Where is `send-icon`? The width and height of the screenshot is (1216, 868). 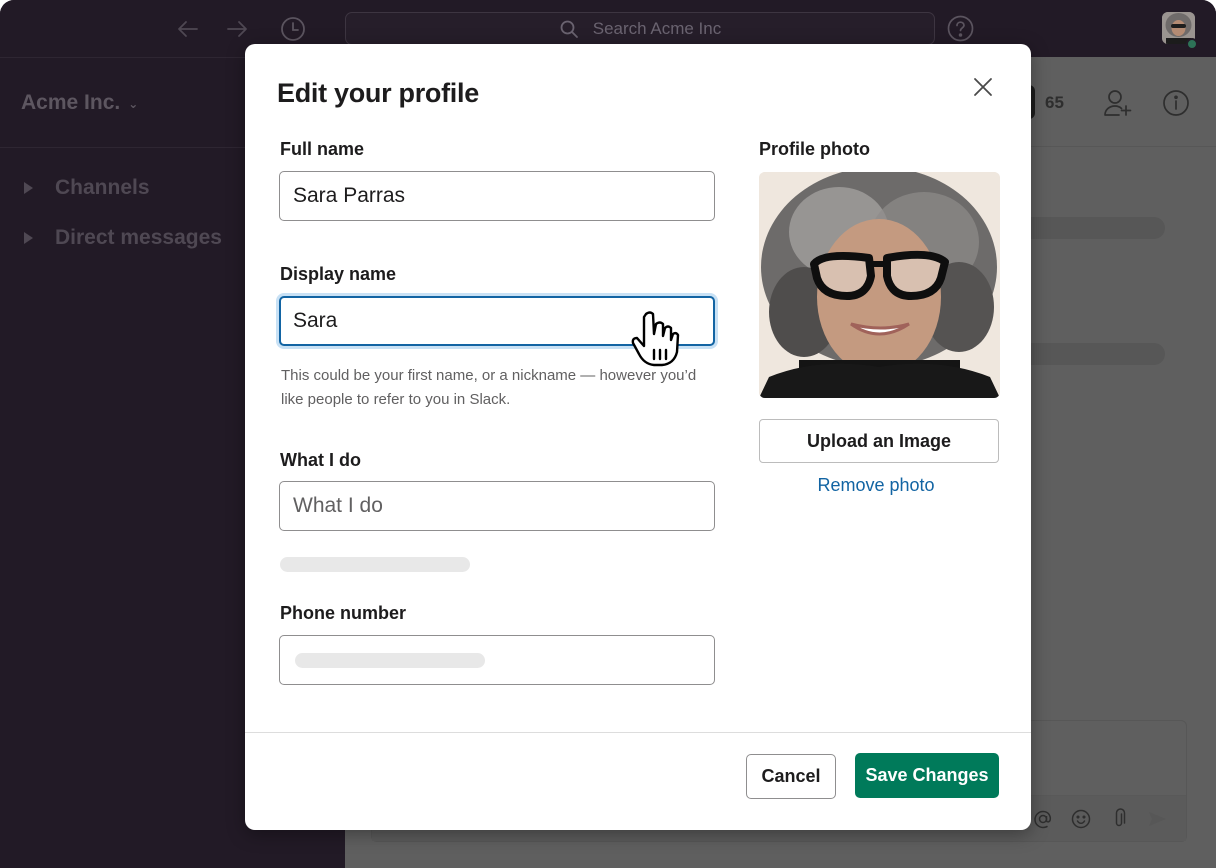
send-icon is located at coordinates (1157, 819).